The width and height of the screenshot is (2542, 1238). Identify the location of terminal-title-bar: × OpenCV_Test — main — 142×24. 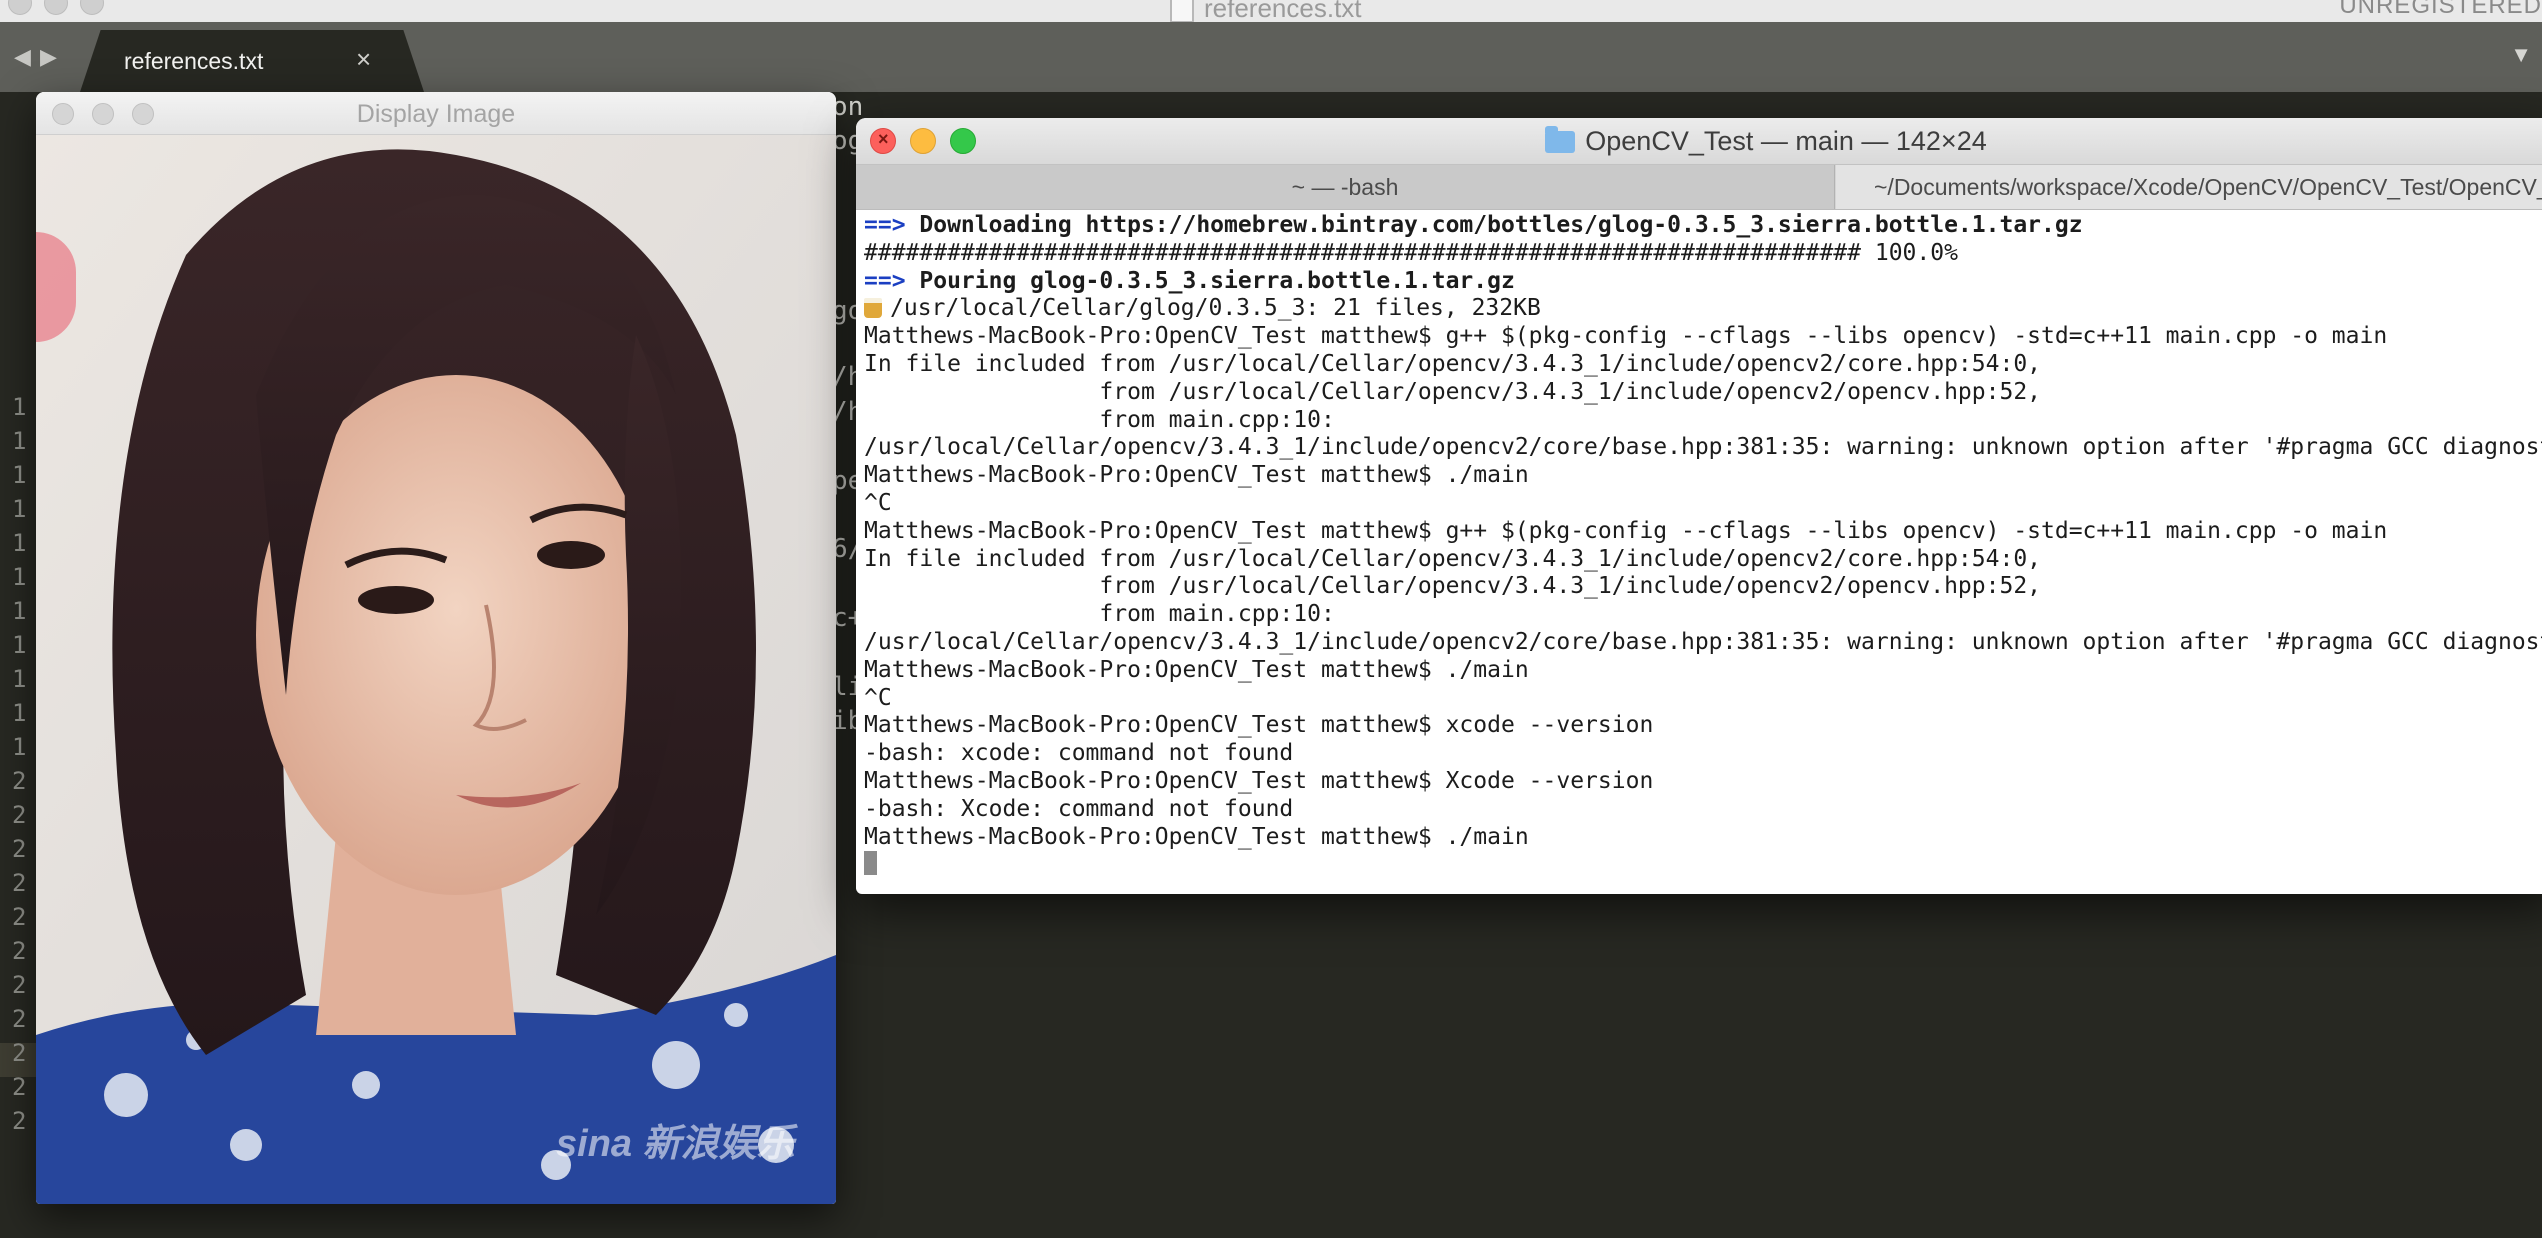
(1699, 141).